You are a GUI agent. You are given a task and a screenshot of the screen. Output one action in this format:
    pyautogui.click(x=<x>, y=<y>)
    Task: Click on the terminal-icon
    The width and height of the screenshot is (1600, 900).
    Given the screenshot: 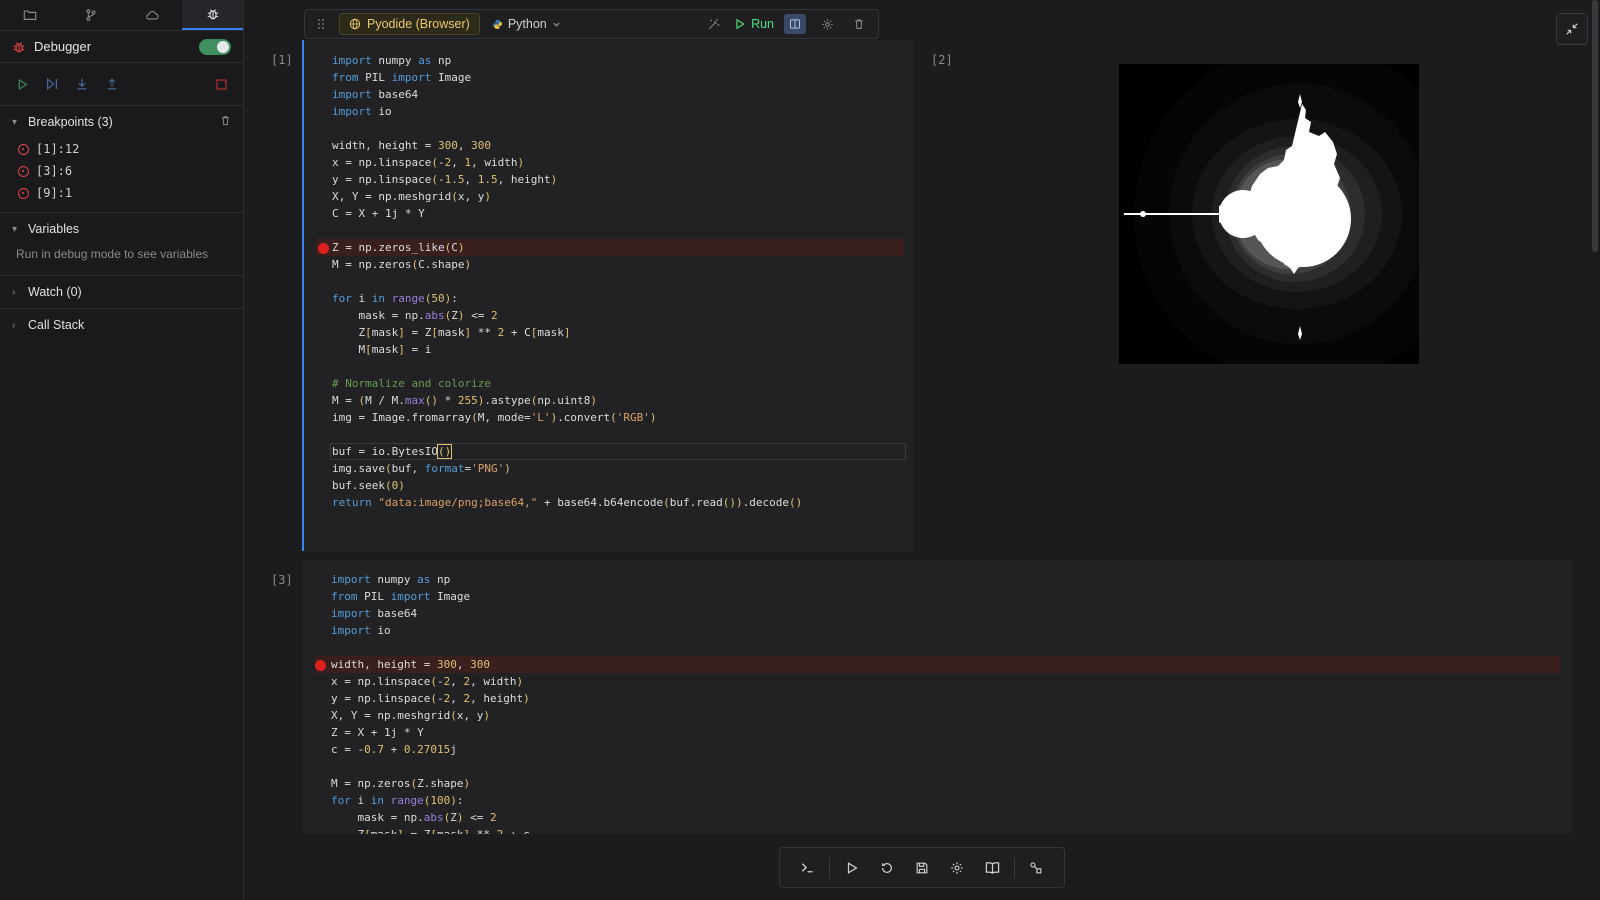 What is the action you would take?
    pyautogui.click(x=807, y=868)
    